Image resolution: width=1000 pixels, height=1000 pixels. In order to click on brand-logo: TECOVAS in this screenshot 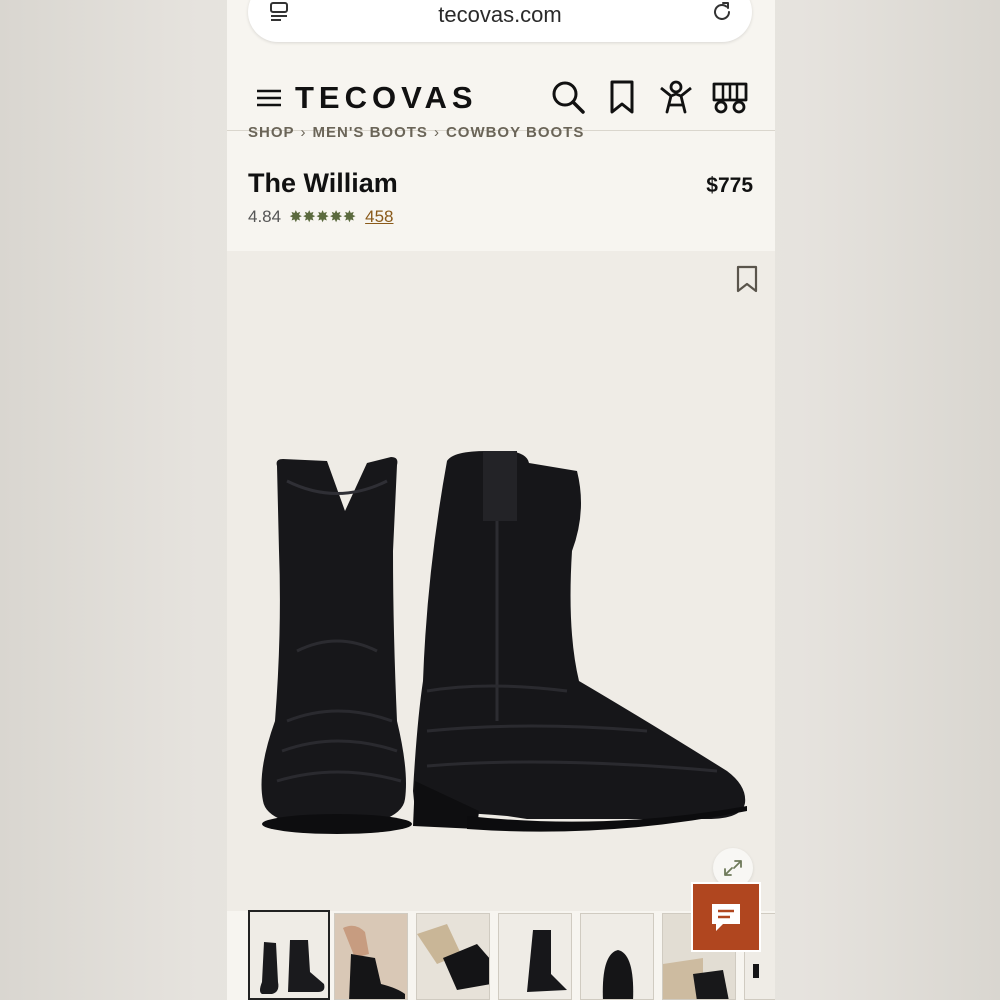, I will do `click(386, 98)`.